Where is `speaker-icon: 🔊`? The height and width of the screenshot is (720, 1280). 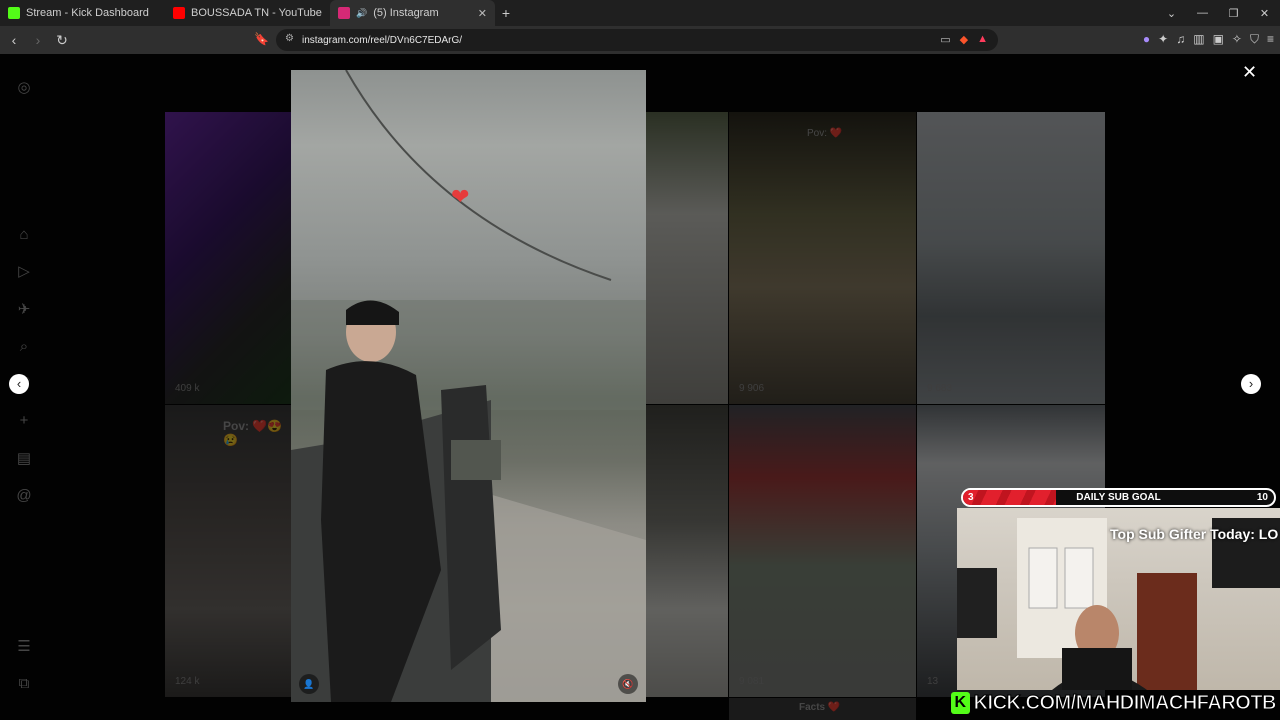
speaker-icon: 🔊 is located at coordinates (361, 13).